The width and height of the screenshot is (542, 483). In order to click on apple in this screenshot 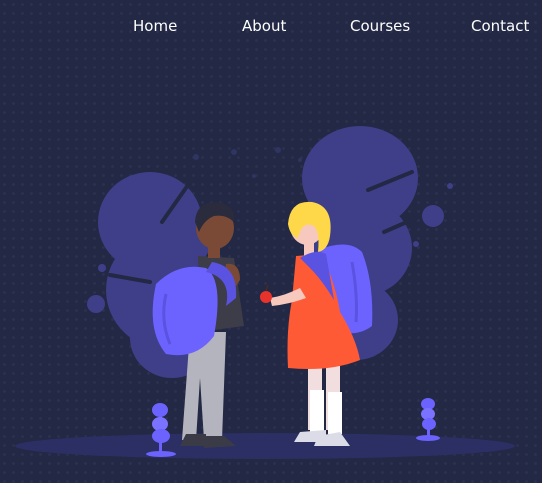, I will do `click(266, 297)`.